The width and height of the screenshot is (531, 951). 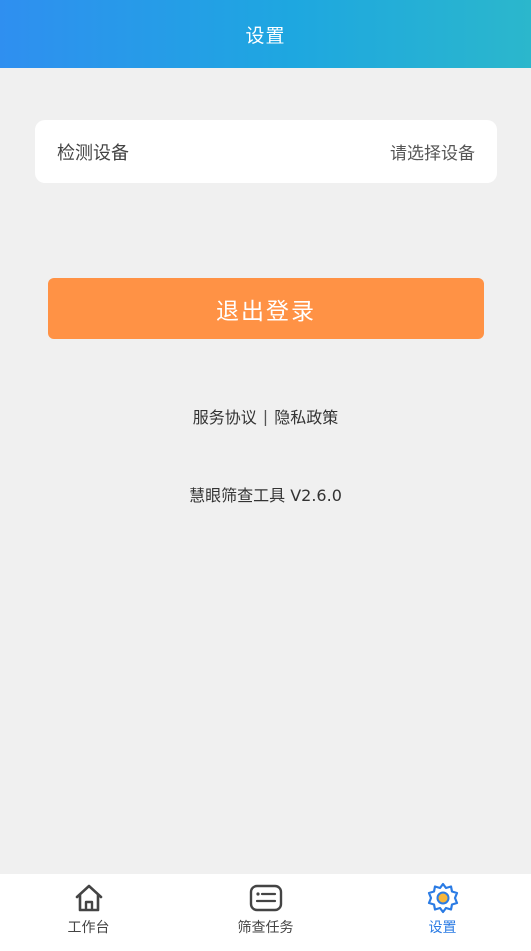 I want to click on tab-label-screening-tasks: 筛查任务, so click(x=265, y=928).